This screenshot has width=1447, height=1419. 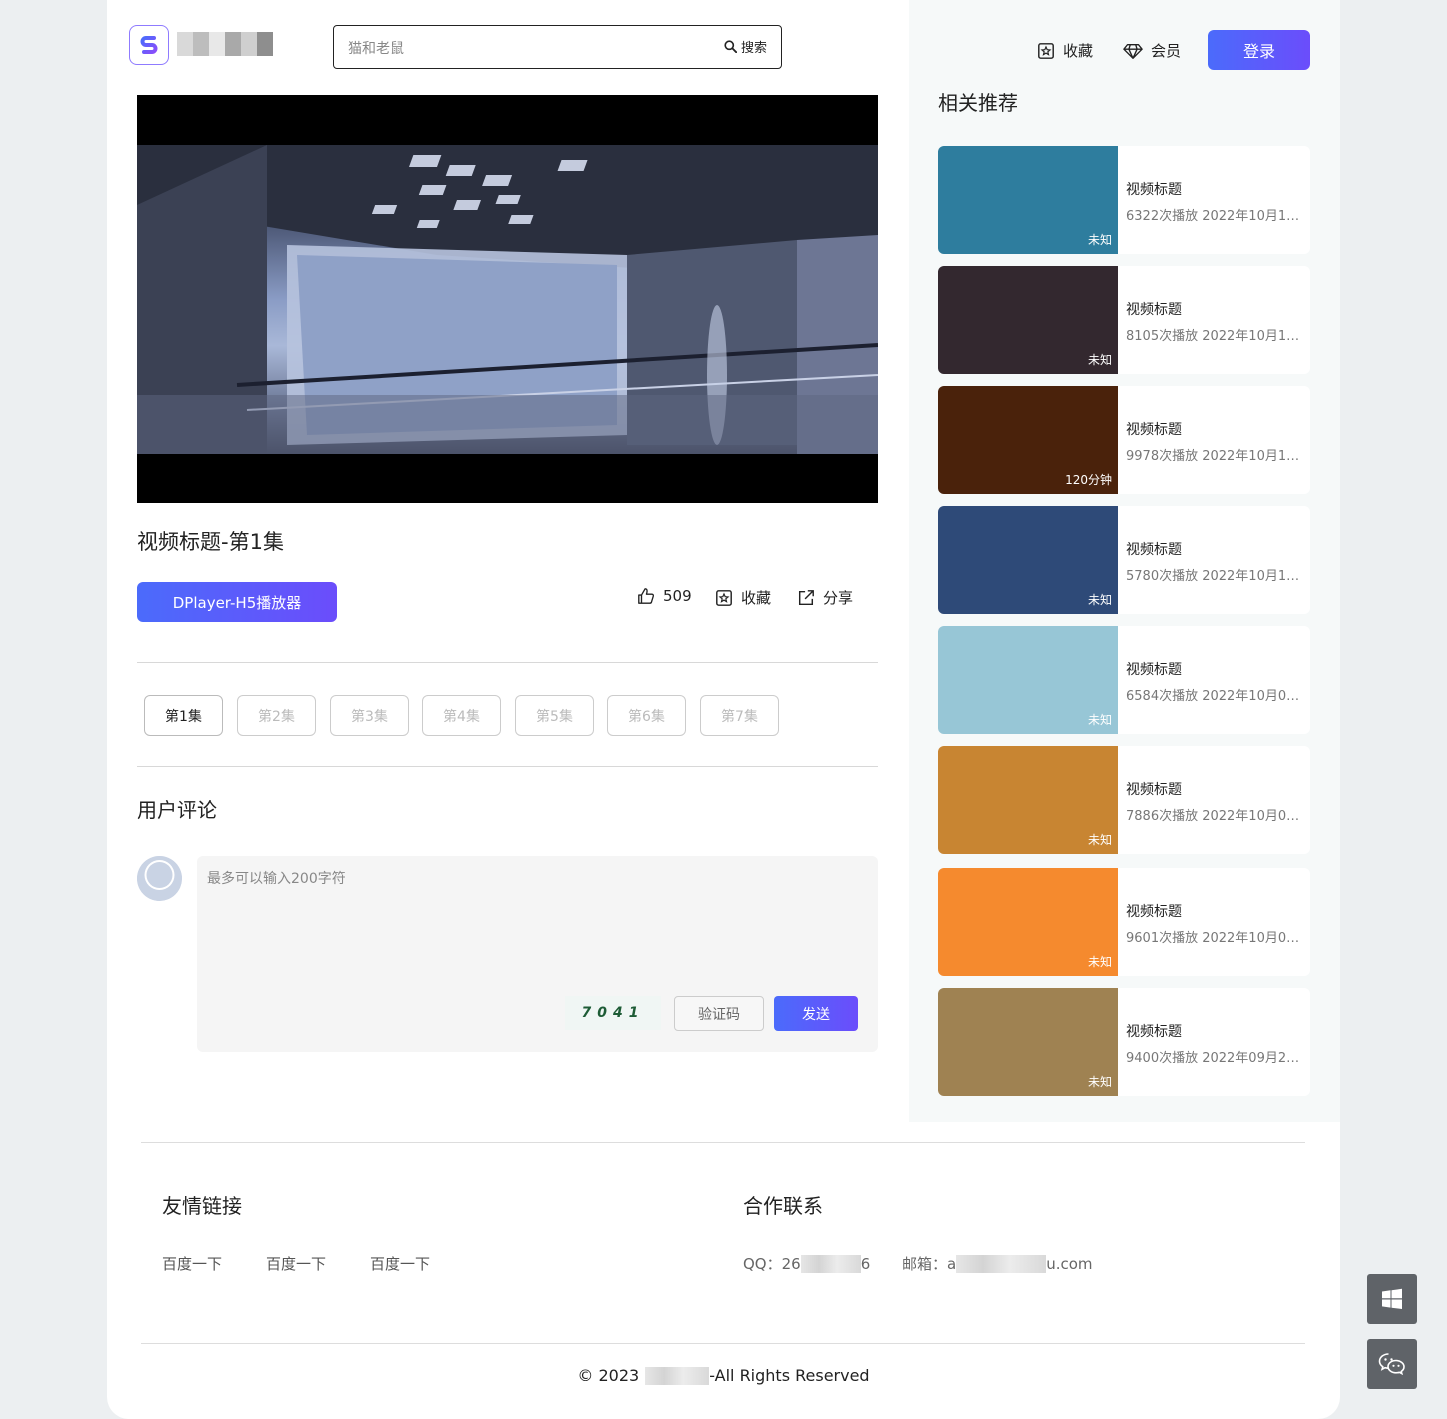 What do you see at coordinates (646, 715) in the screenshot?
I see `episode-button-6: 第6集` at bounding box center [646, 715].